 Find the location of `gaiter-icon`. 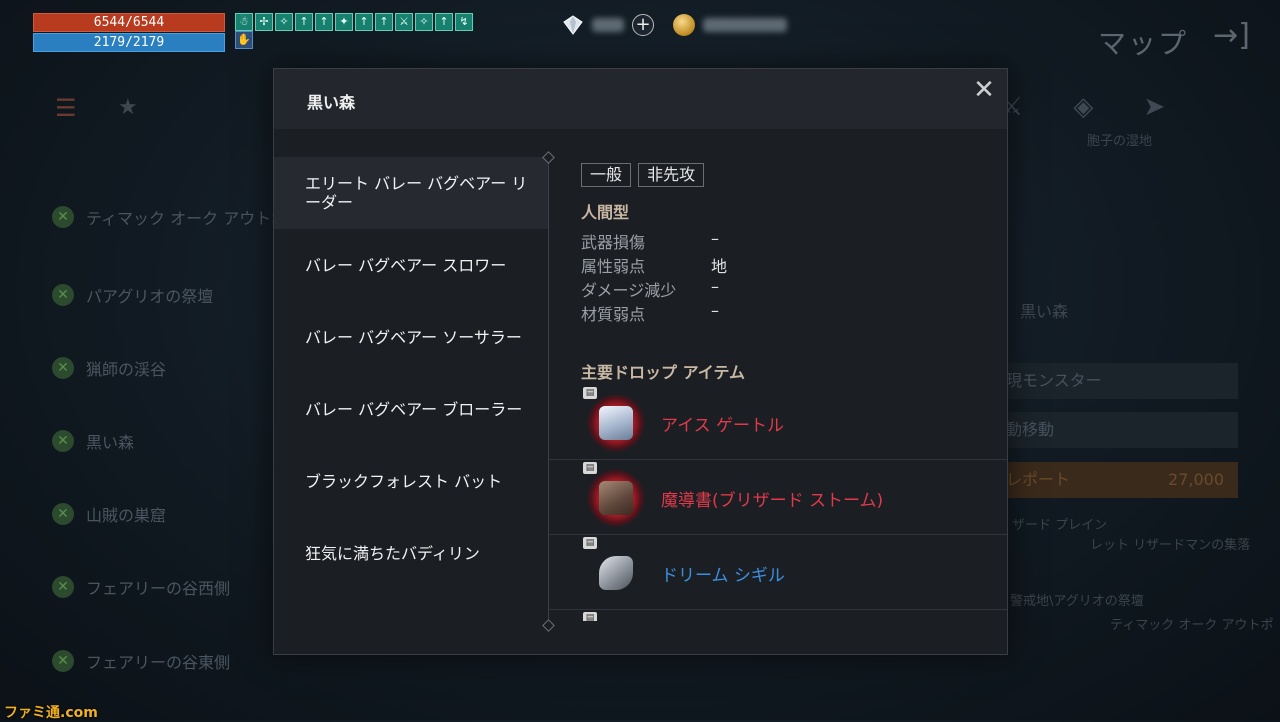

gaiter-icon is located at coordinates (616, 423).